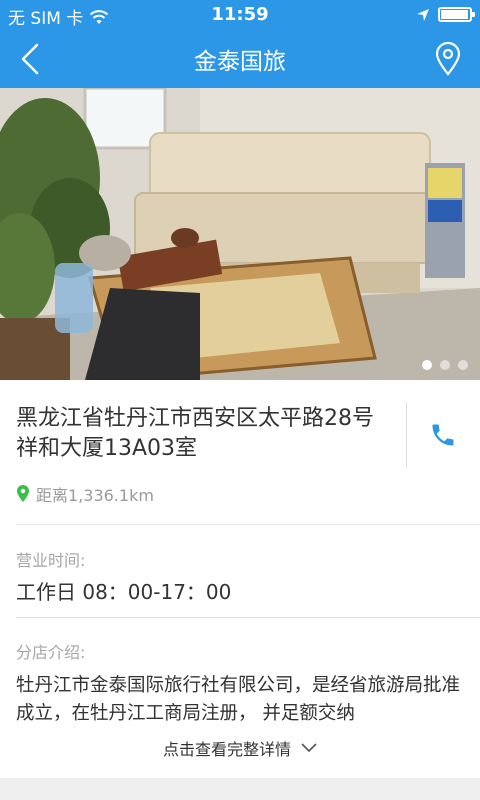 This screenshot has height=800, width=480. I want to click on status-bar: 无 SIM 卡 11:59, so click(240, 15).